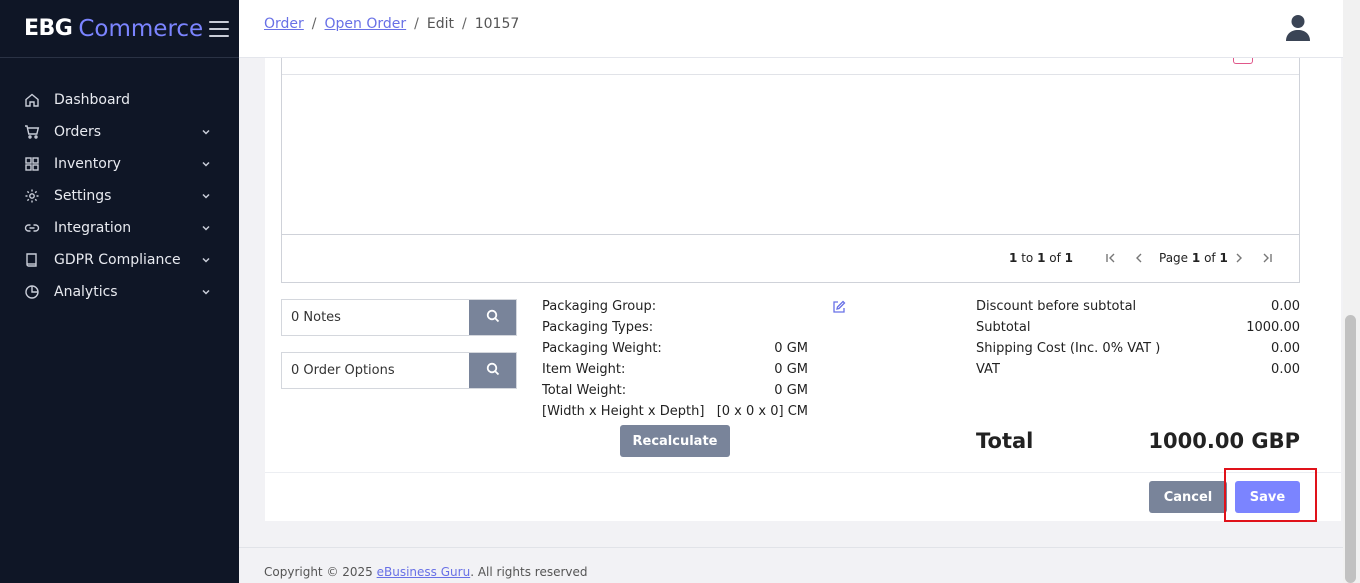  I want to click on sidebar-item-orders: Orders, so click(119, 132).